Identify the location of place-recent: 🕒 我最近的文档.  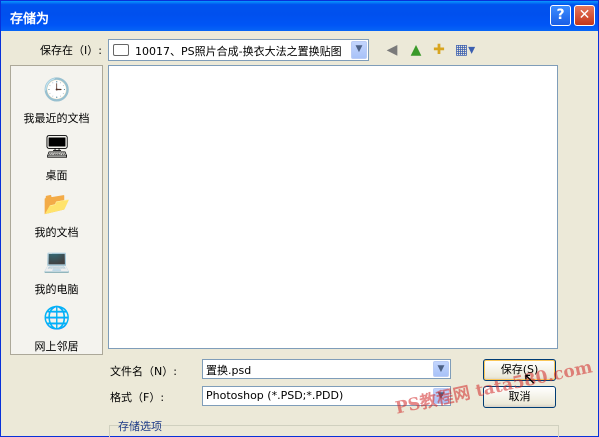
(56, 100).